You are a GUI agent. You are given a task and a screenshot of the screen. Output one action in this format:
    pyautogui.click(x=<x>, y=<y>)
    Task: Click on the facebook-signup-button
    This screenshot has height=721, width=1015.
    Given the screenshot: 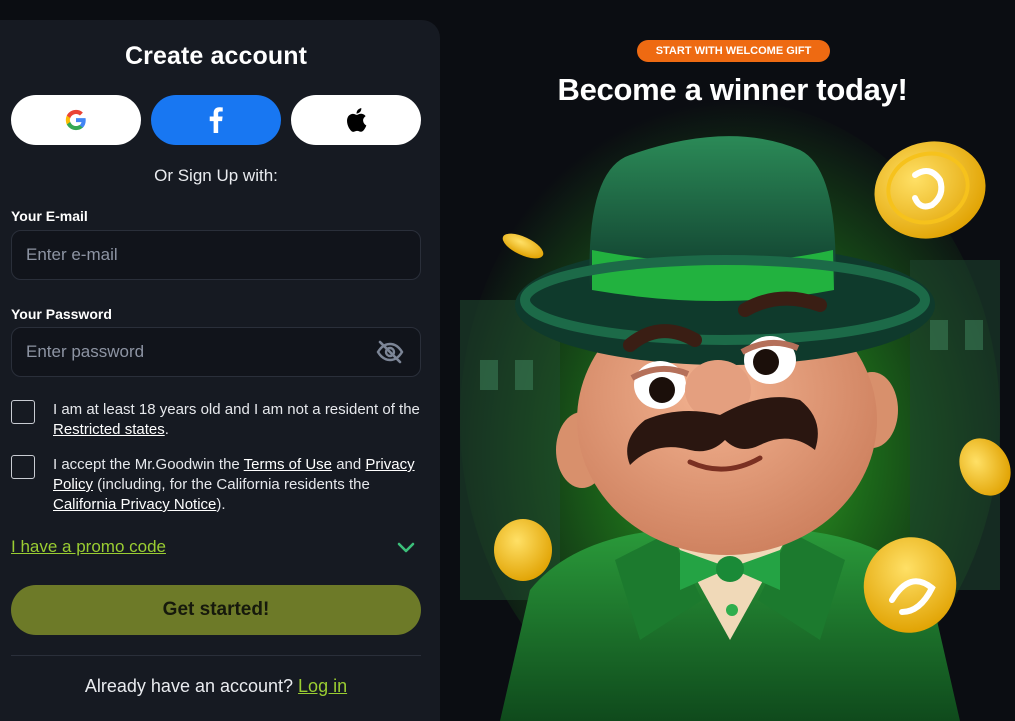 What is the action you would take?
    pyautogui.click(x=216, y=120)
    